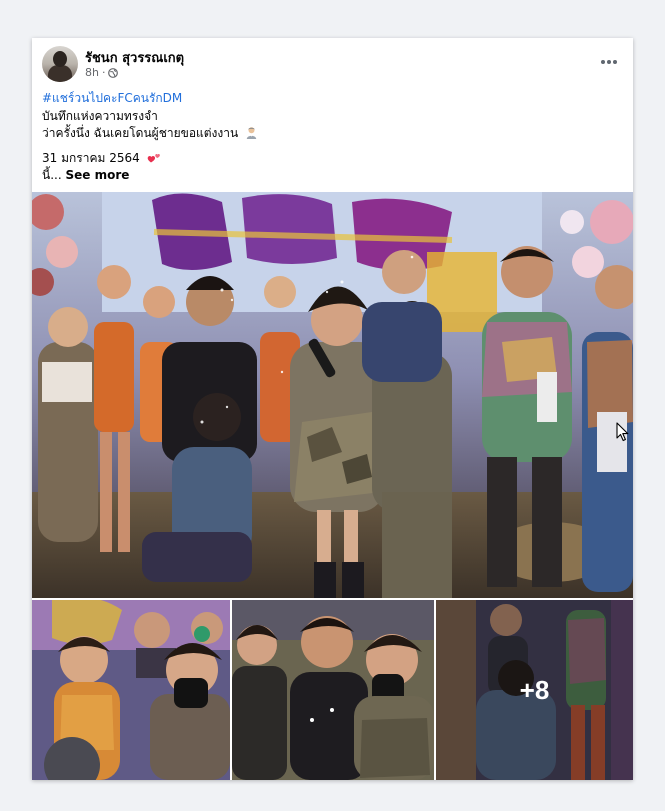  What do you see at coordinates (60, 64) in the screenshot?
I see `author-avatar` at bounding box center [60, 64].